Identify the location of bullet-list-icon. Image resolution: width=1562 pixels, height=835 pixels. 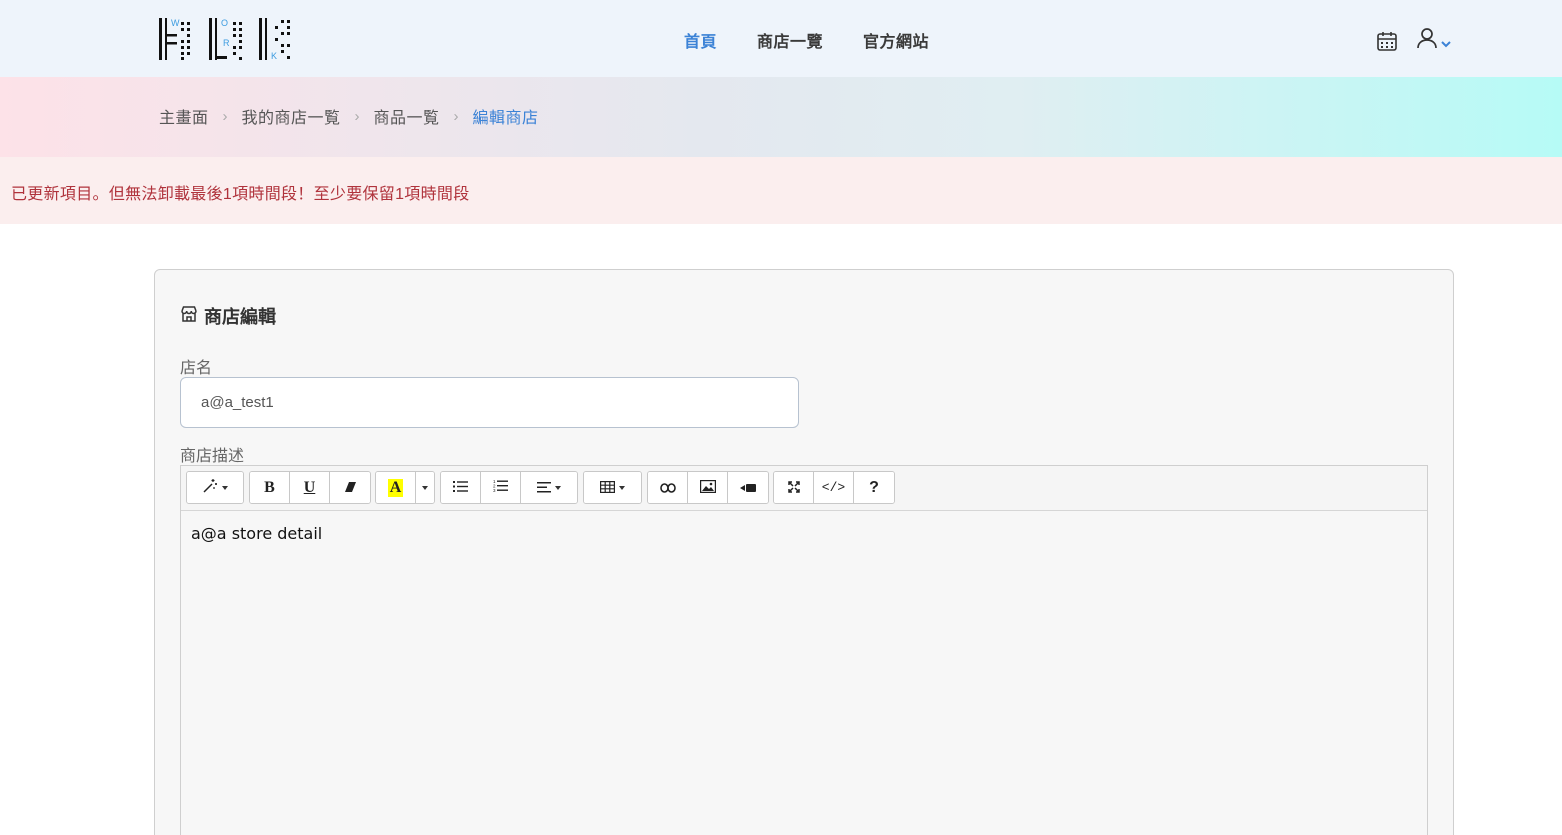
(460, 488).